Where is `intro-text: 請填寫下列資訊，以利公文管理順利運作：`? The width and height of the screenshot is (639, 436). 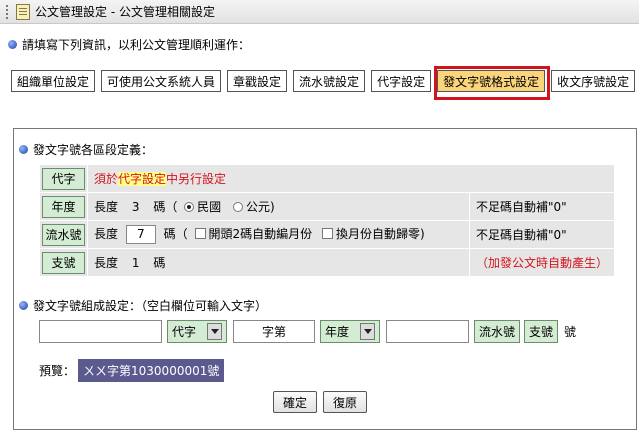
intro-text: 請填寫下列資訊，以利公文管理順利運作： is located at coordinates (129, 44).